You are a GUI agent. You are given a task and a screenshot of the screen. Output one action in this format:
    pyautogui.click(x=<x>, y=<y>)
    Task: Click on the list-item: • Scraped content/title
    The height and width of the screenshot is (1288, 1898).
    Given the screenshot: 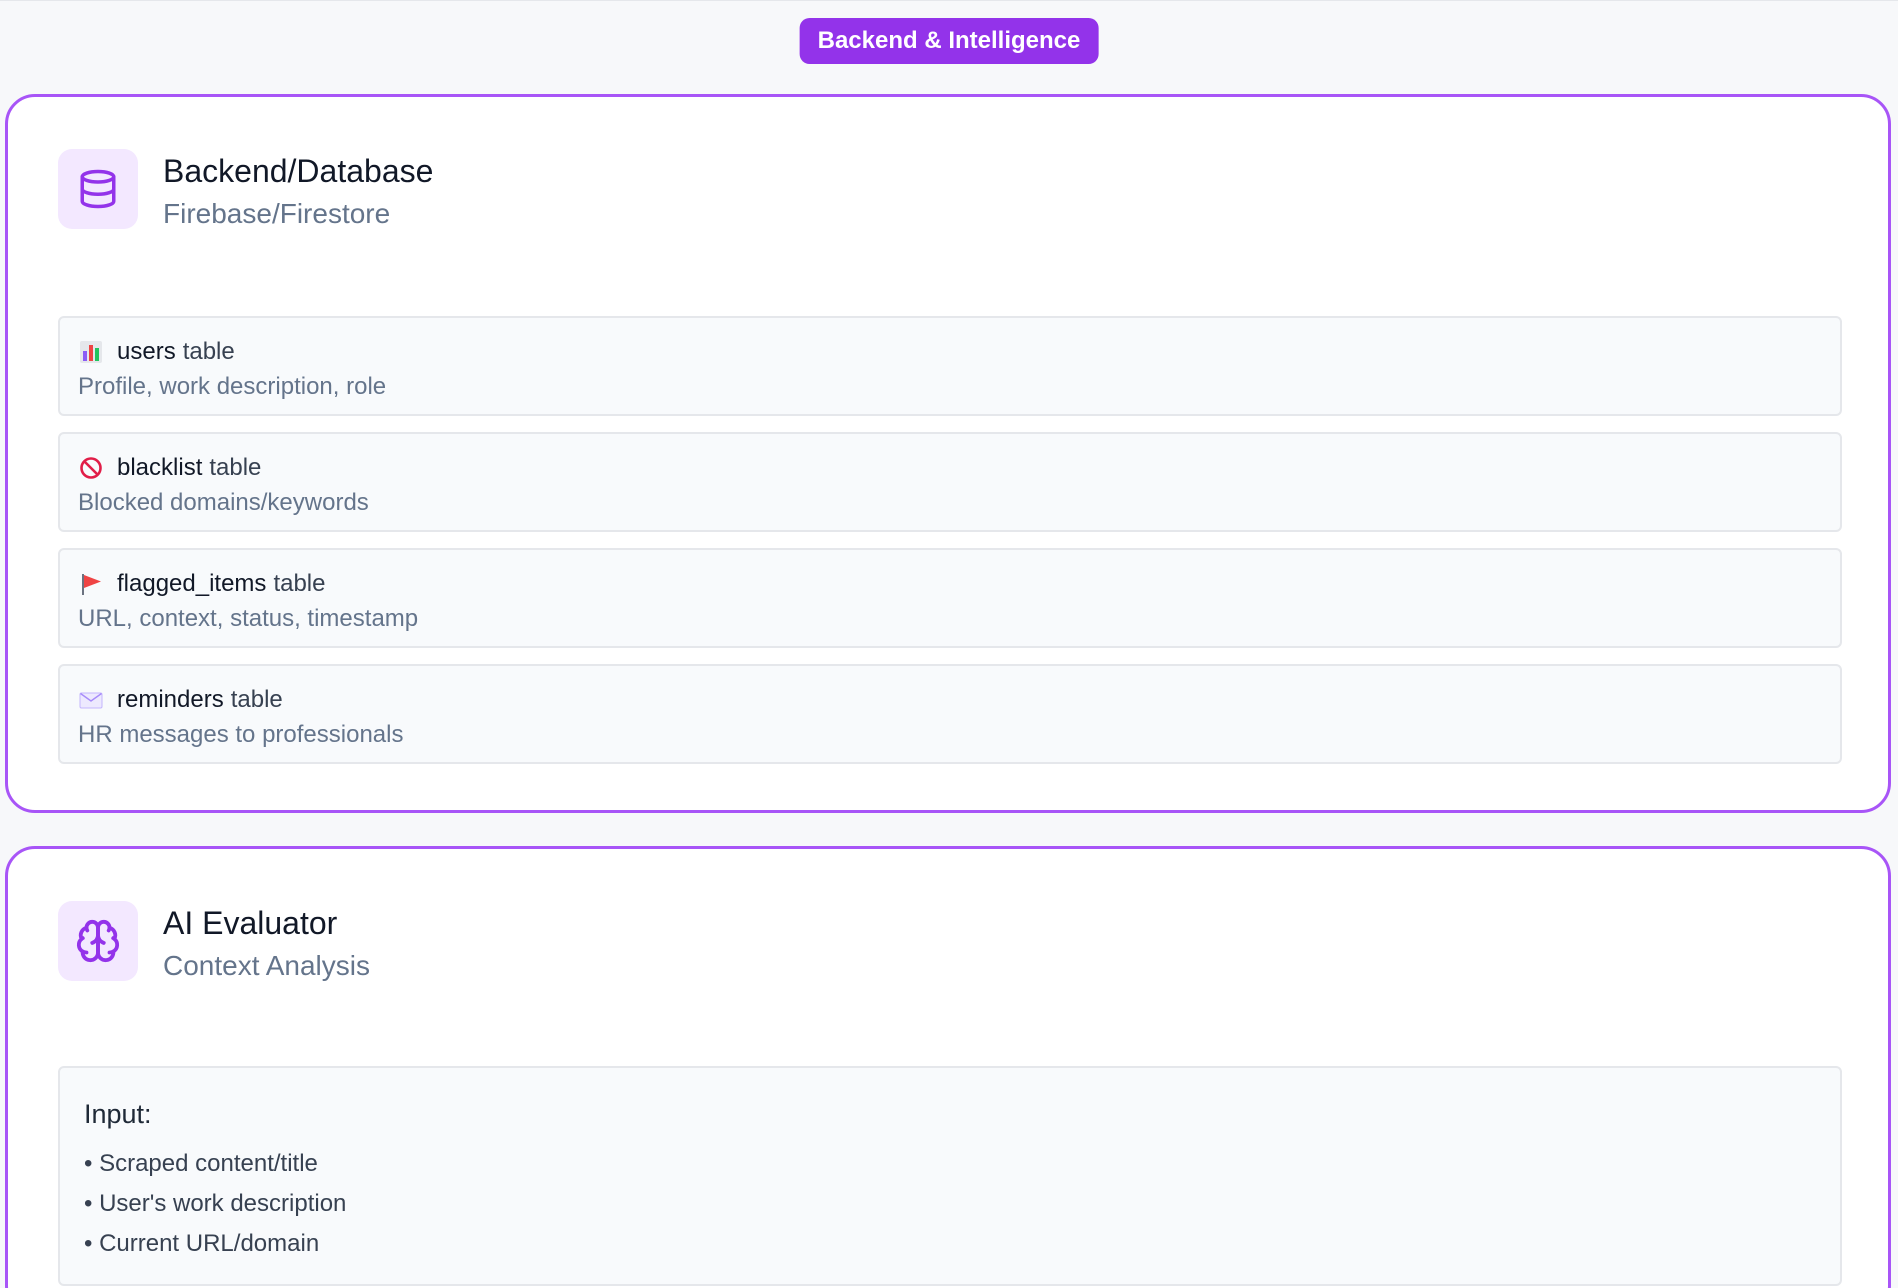 What is the action you would take?
    pyautogui.click(x=201, y=1163)
    